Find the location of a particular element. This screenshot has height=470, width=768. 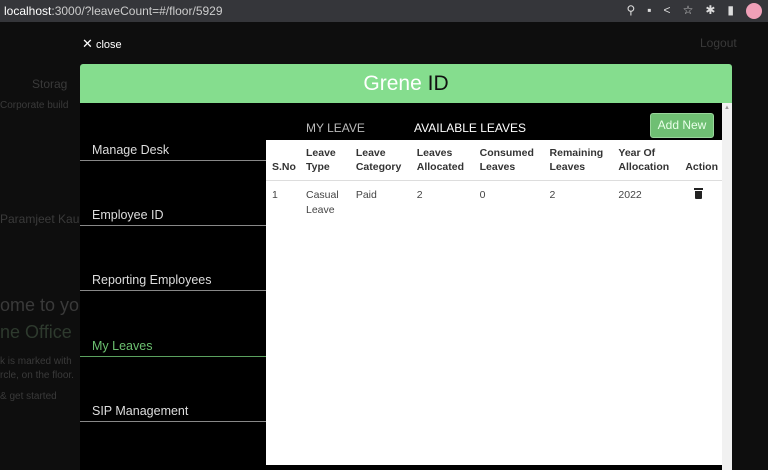

camera-blocked-icon: ▪ is located at coordinates (649, 11).